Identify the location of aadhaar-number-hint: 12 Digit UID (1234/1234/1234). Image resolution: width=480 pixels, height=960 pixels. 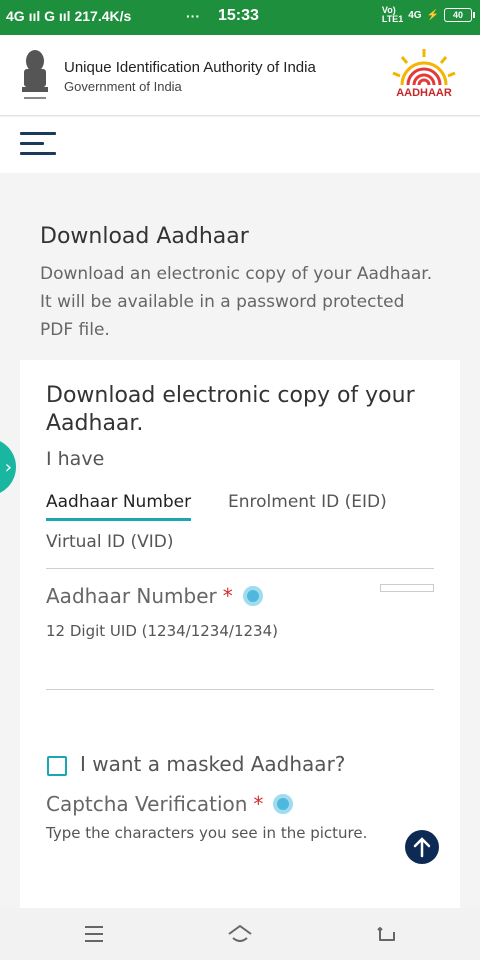
(162, 631).